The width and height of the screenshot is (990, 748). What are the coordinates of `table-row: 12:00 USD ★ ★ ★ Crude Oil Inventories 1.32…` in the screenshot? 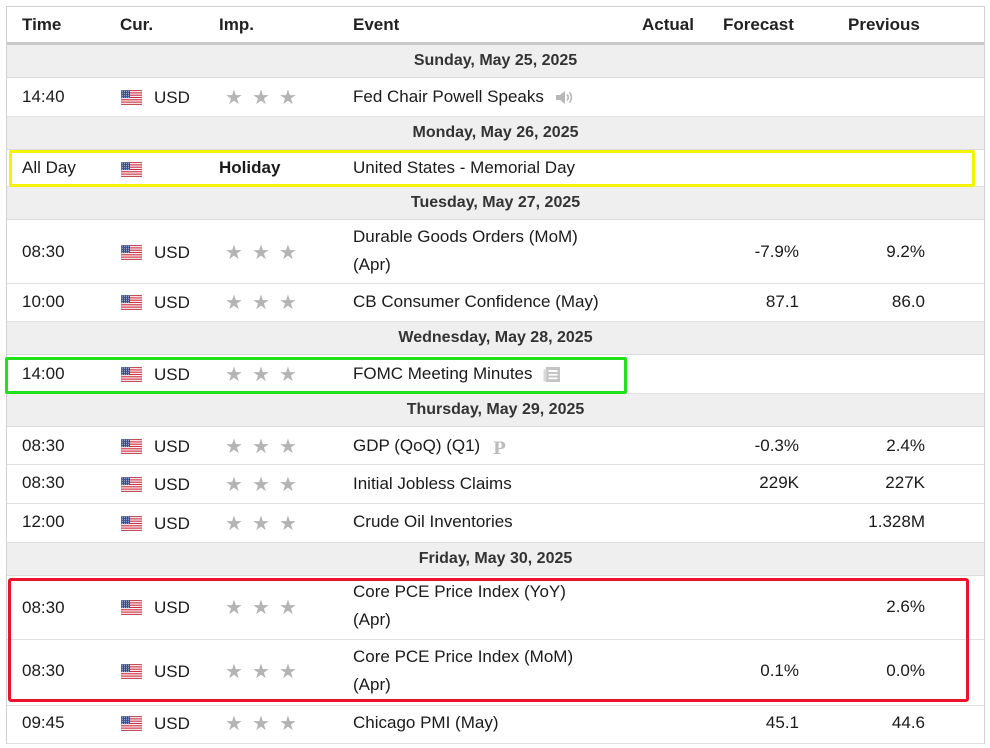 It's located at (495, 523).